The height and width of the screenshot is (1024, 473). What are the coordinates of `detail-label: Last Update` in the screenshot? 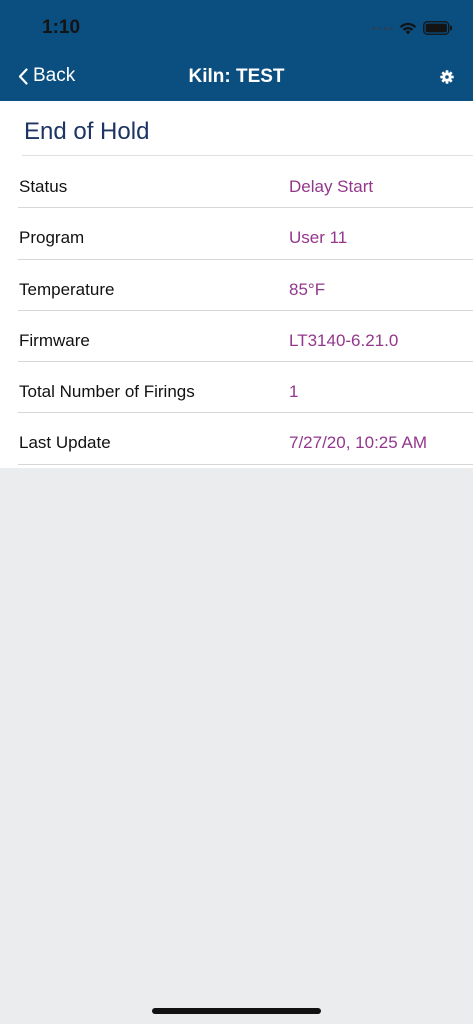 It's located at (65, 443).